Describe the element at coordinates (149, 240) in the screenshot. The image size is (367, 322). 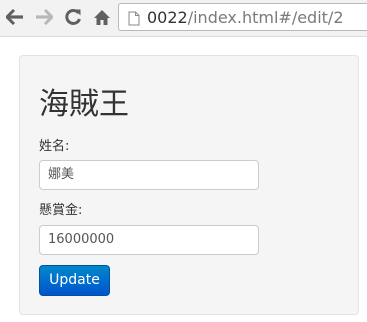
I see `bounty-field: 16000000` at that location.